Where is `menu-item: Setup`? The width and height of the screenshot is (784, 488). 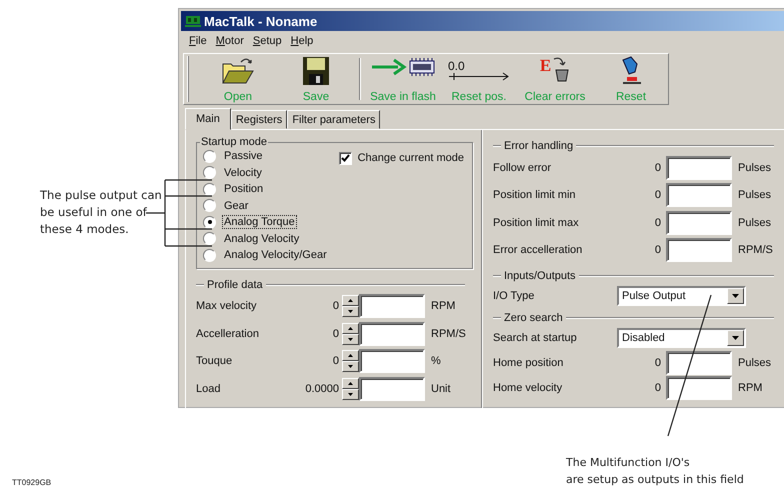 menu-item: Setup is located at coordinates (267, 41).